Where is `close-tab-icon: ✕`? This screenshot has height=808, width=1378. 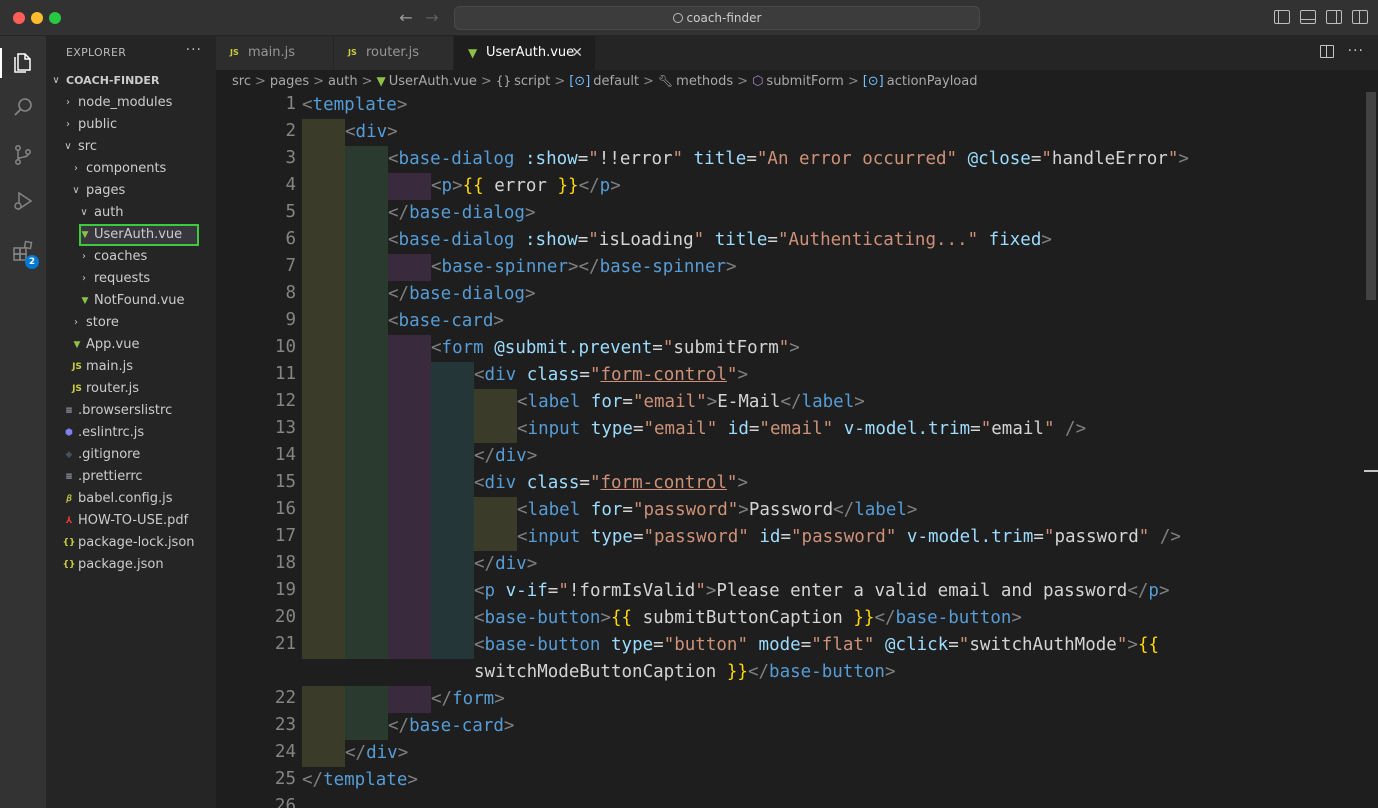
close-tab-icon: ✕ is located at coordinates (577, 53).